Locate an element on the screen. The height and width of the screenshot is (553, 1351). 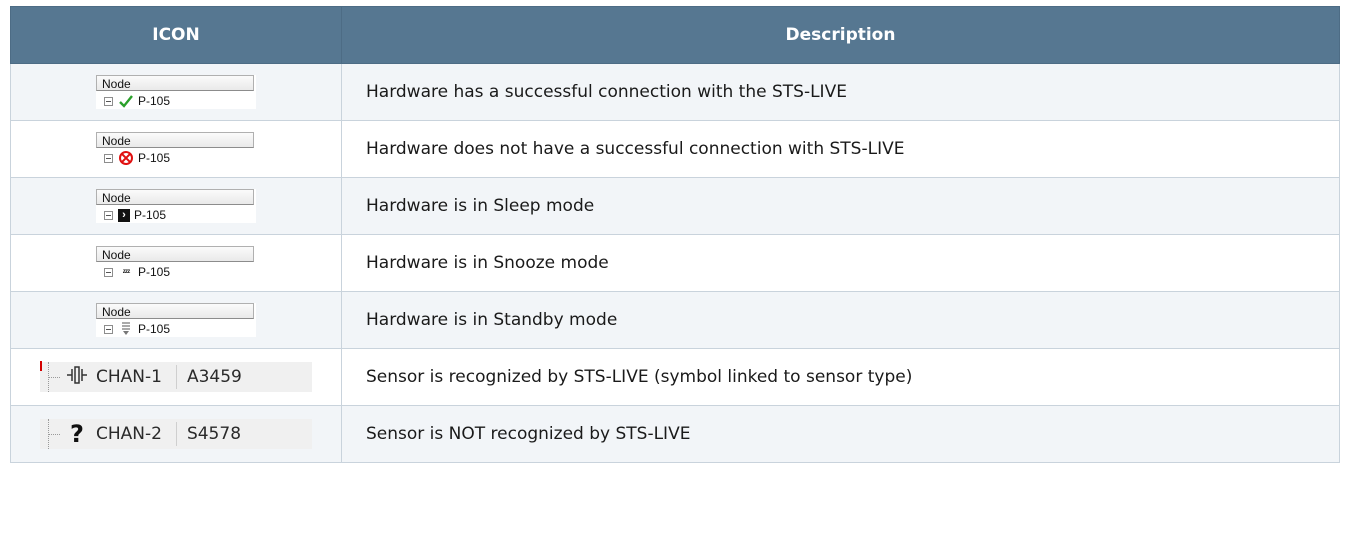
icon-cell: ? CHAN-2 S4578 is located at coordinates (176, 434).